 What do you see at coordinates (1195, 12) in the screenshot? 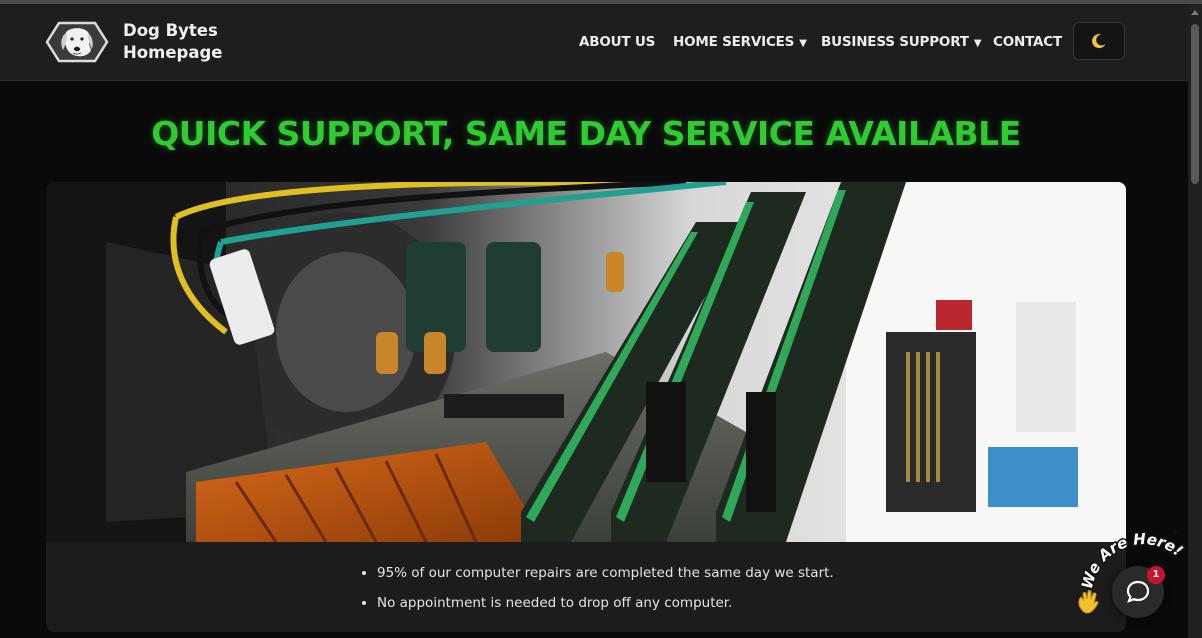
I see `scroll-up-arrow-icon` at bounding box center [1195, 12].